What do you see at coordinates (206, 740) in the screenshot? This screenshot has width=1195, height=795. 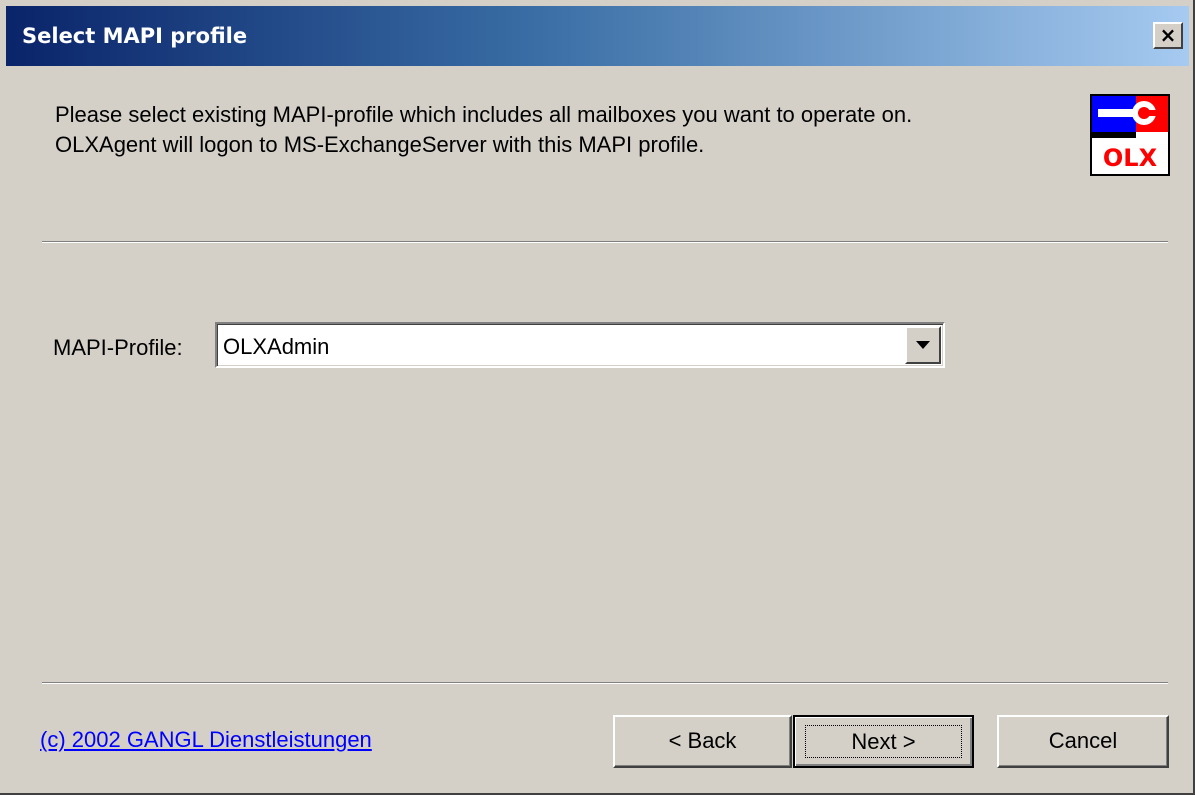 I see `copyright-link: (c) 2002 GANGL Dienstleistungen` at bounding box center [206, 740].